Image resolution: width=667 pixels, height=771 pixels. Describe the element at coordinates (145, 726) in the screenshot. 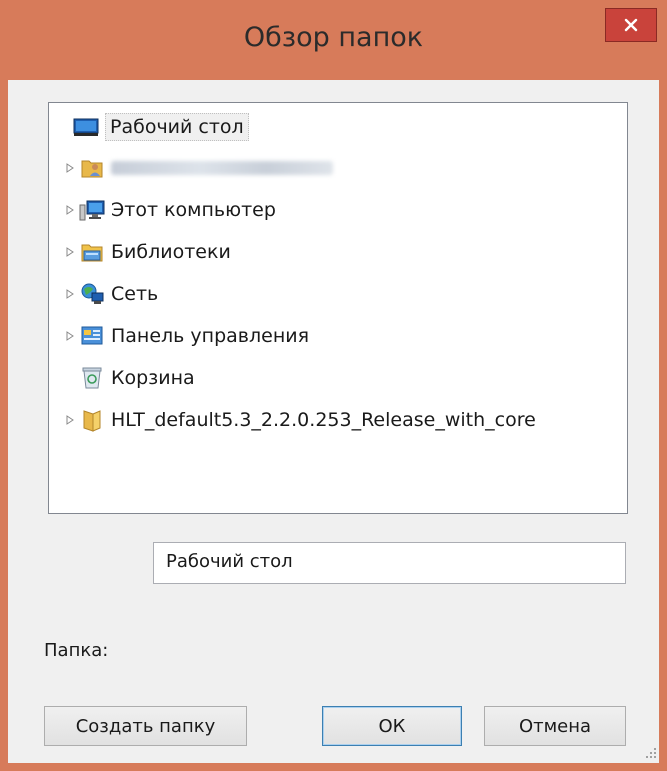

I see `new-folder-button: Создать папку` at that location.